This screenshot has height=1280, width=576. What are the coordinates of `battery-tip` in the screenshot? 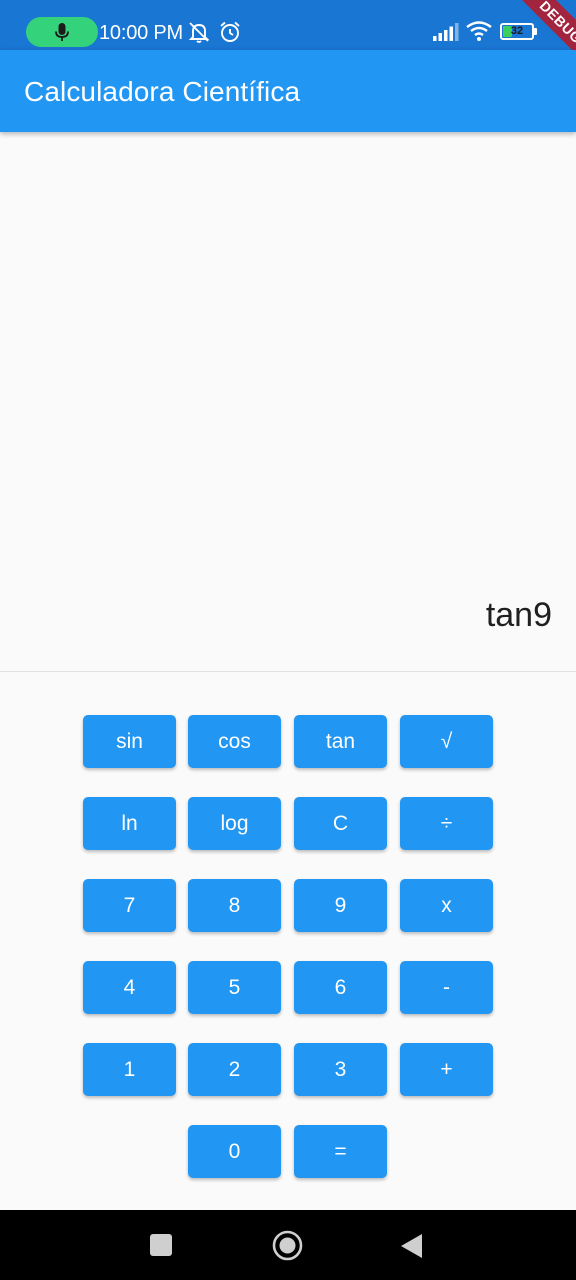 It's located at (535, 31).